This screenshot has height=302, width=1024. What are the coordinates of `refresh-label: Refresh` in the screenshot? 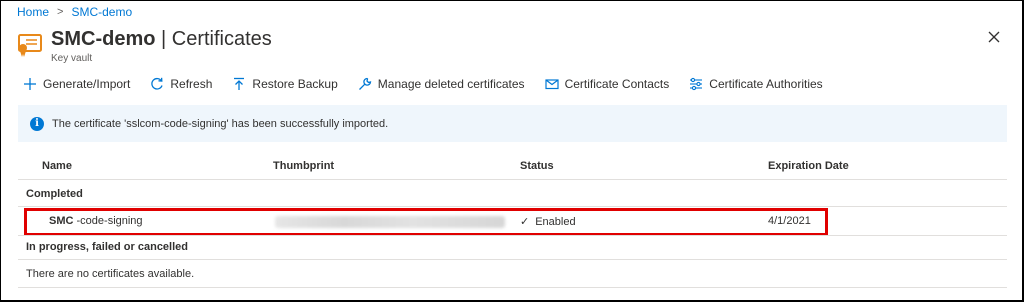 It's located at (191, 84).